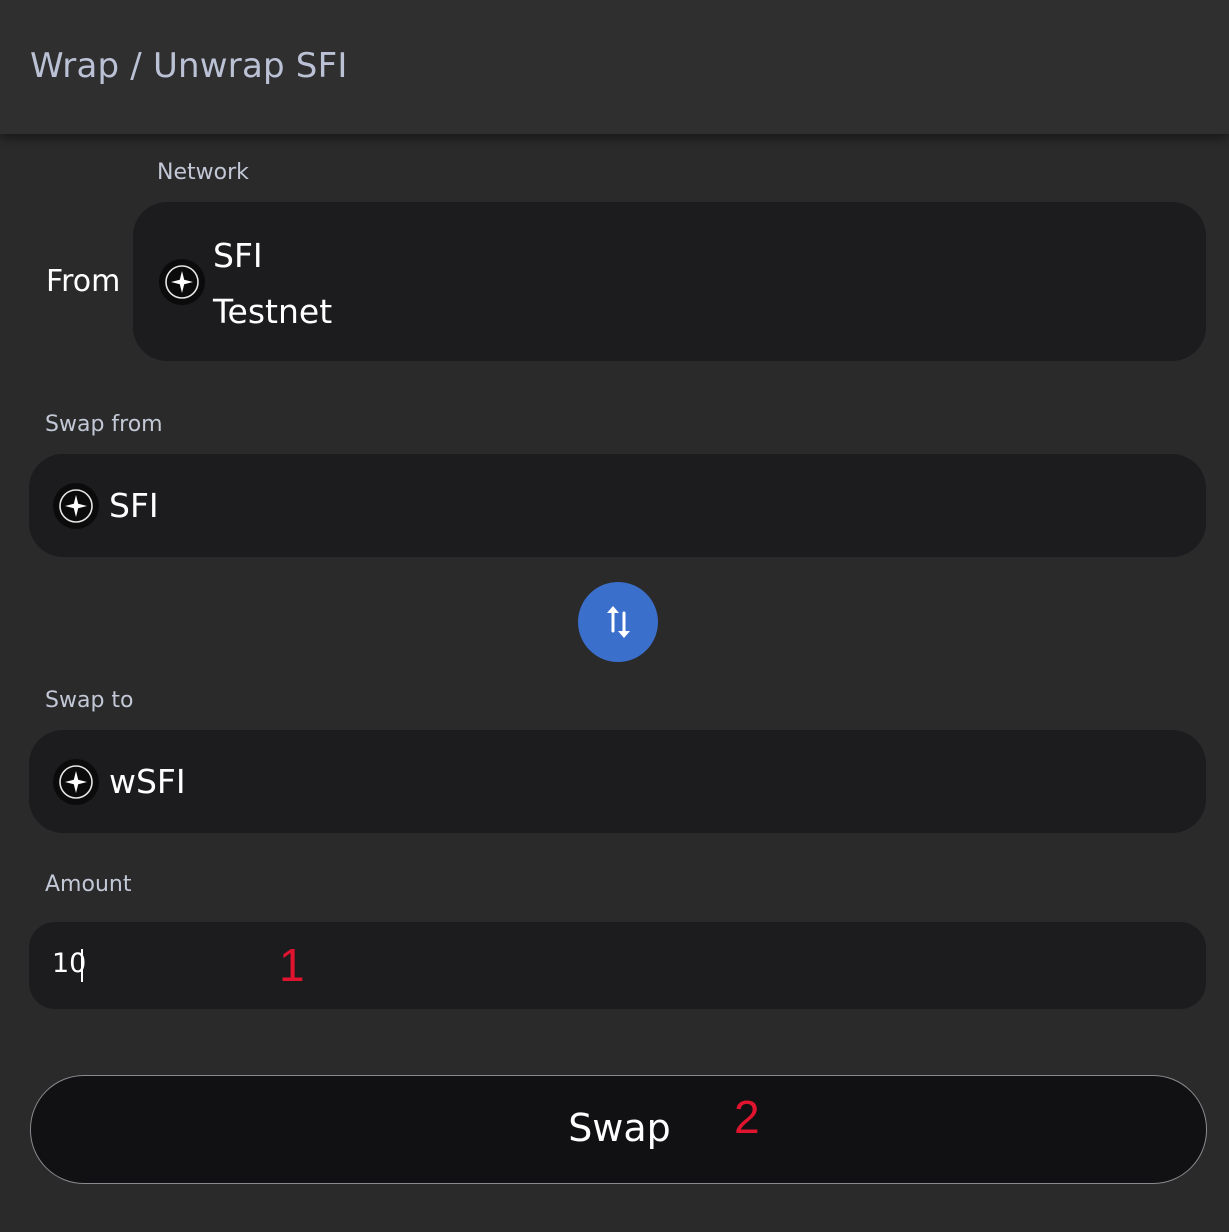 This screenshot has height=1232, width=1229. Describe the element at coordinates (203, 172) in the screenshot. I see `network-label: Network` at that location.